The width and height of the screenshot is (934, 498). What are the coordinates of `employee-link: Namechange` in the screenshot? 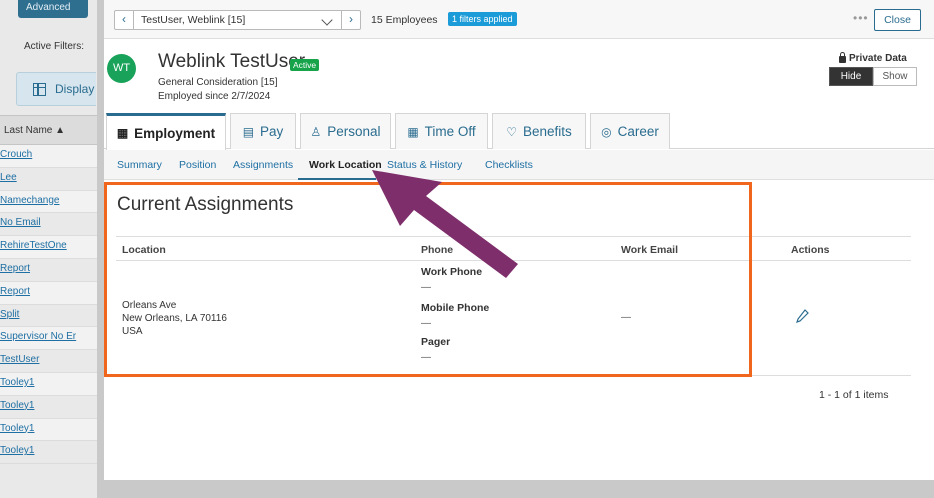 It's located at (48, 202).